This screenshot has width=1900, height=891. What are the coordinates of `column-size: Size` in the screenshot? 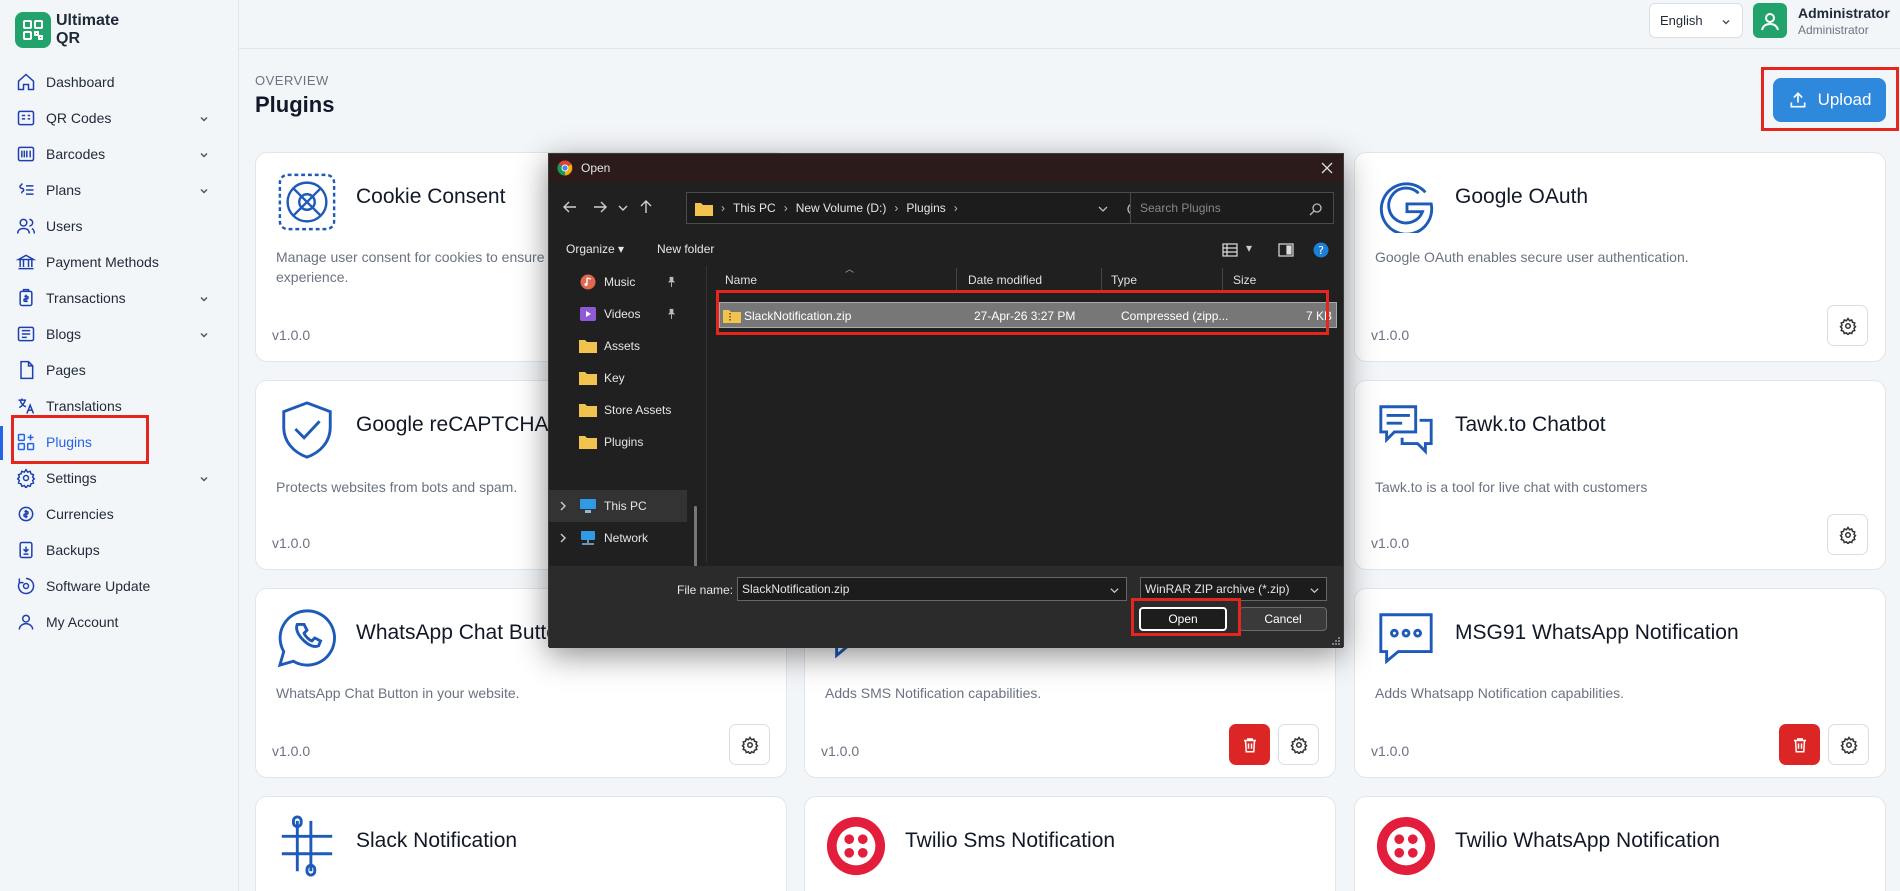 It's located at (1265, 280).